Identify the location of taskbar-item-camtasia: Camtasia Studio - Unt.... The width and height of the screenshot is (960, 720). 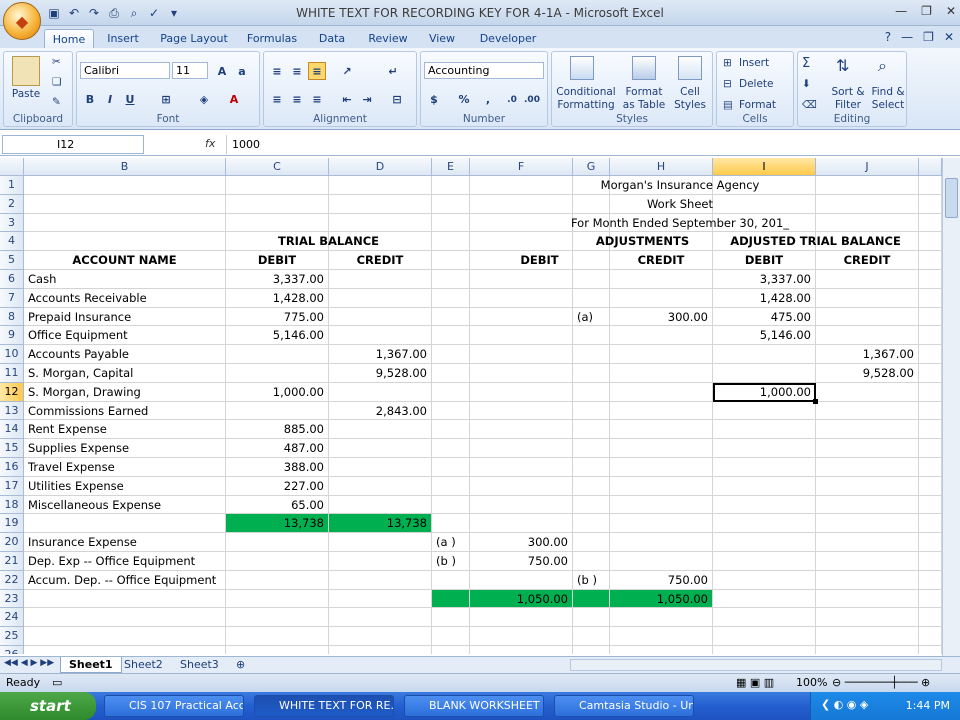
(624, 706).